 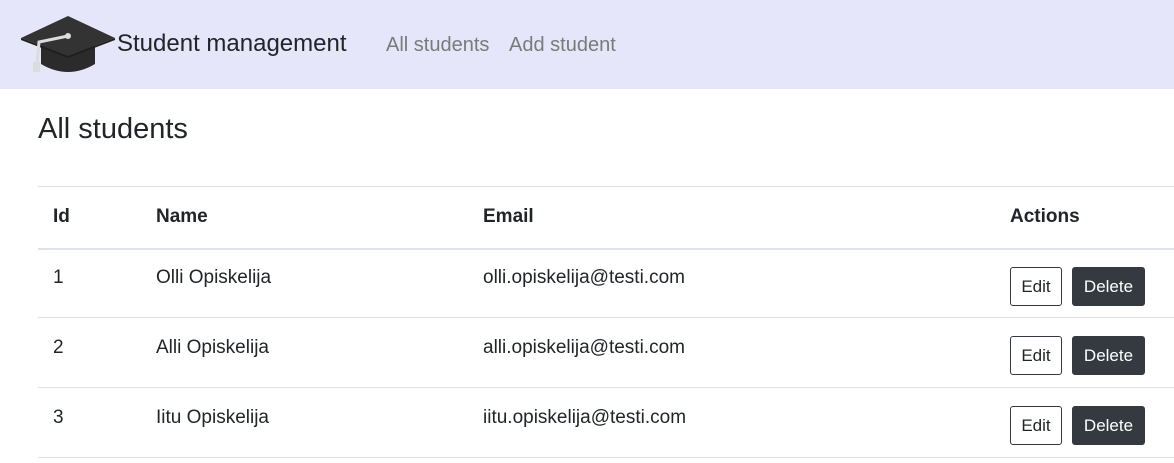 What do you see at coordinates (212, 347) in the screenshot?
I see `cell-name: Alli Opiskelija` at bounding box center [212, 347].